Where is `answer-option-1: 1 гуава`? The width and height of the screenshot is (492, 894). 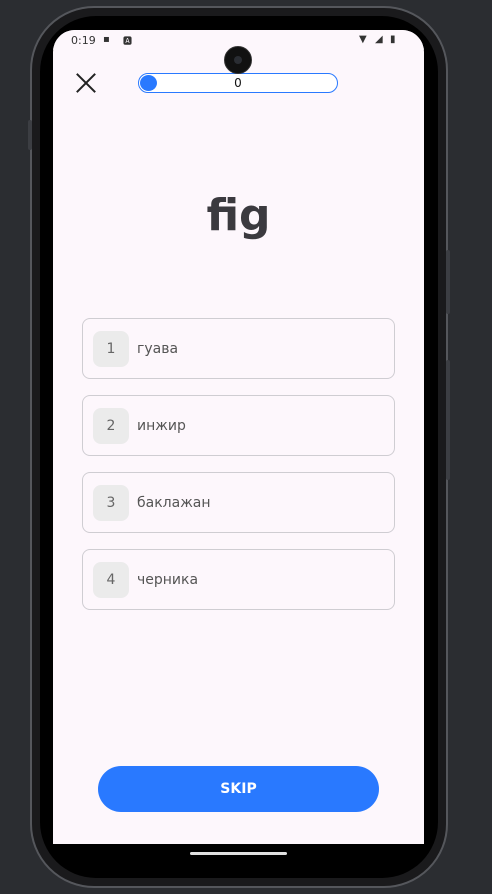 answer-option-1: 1 гуава is located at coordinates (238, 348).